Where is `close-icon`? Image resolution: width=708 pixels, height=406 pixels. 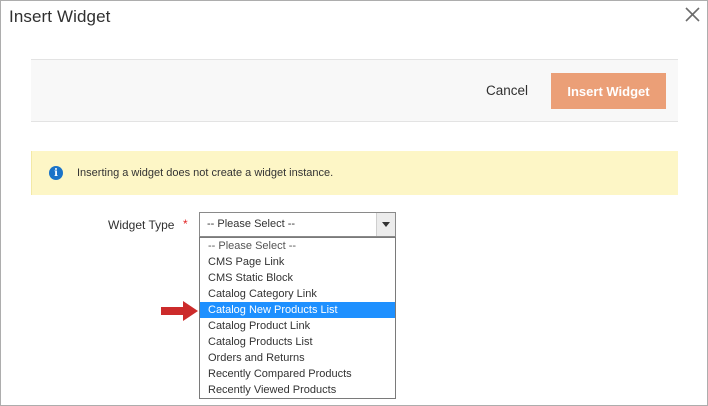
close-icon is located at coordinates (692, 14).